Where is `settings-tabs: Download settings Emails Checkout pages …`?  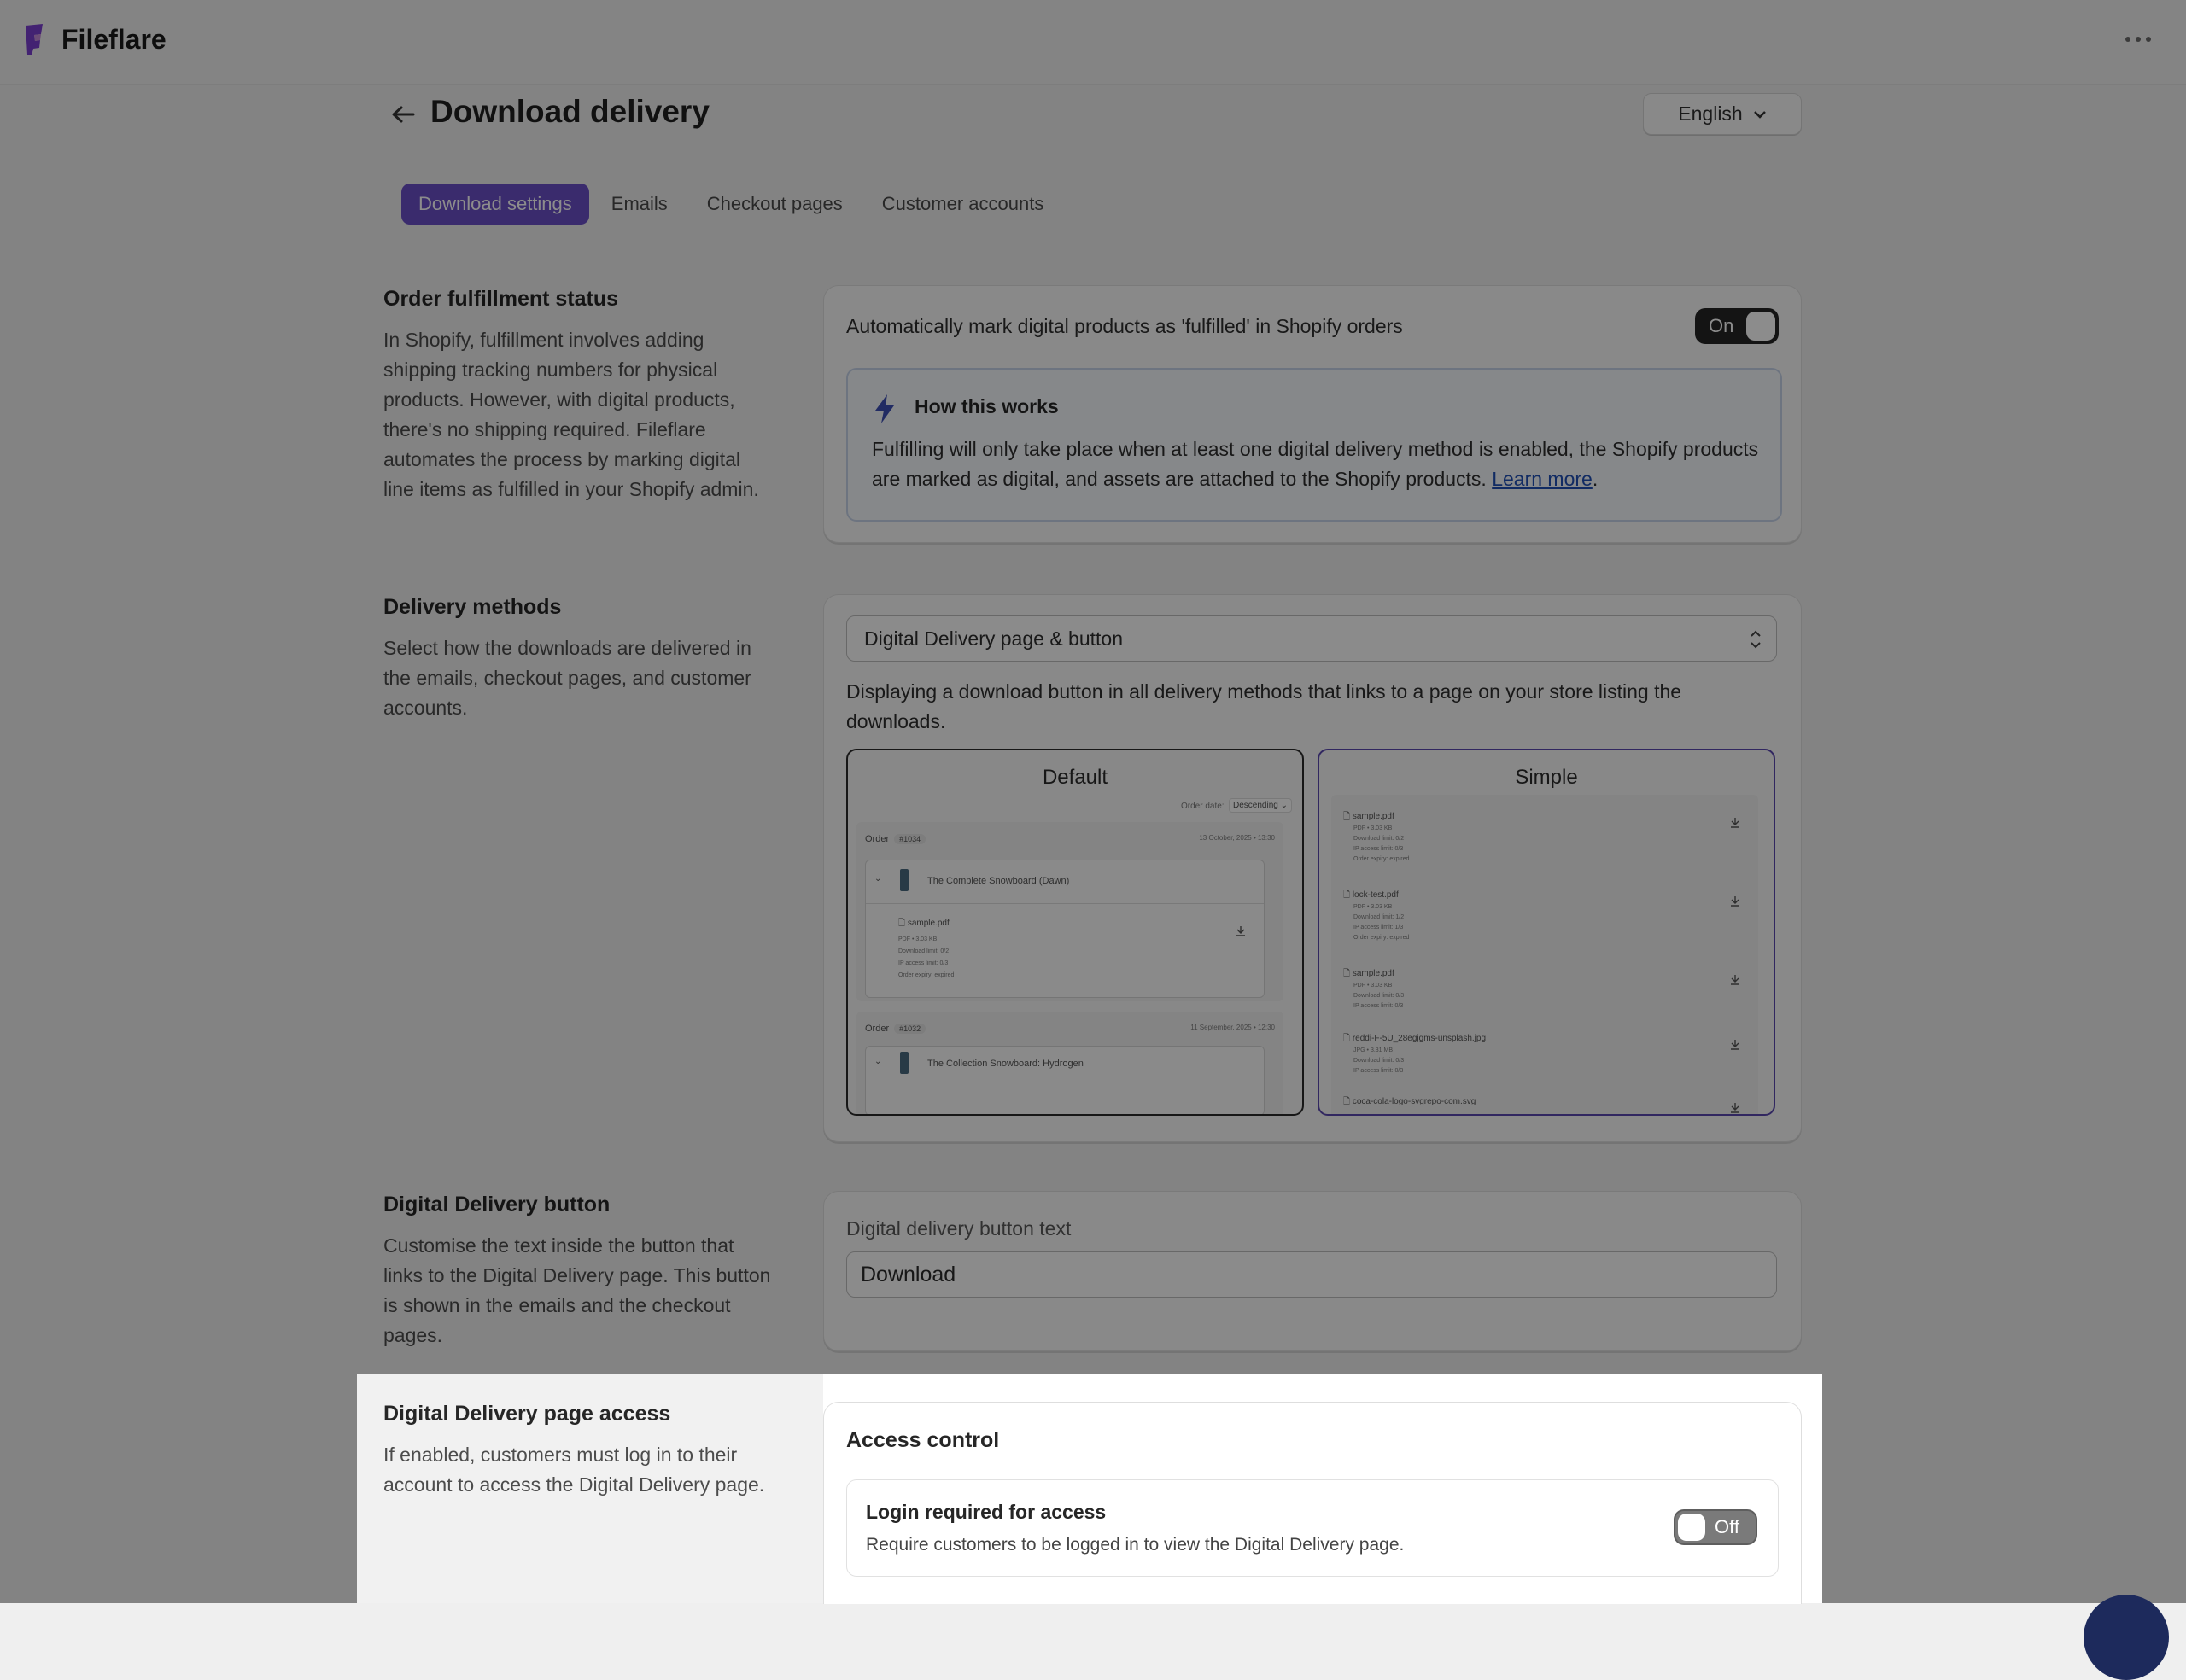 settings-tabs: Download settings Emails Checkout pages … is located at coordinates (731, 204).